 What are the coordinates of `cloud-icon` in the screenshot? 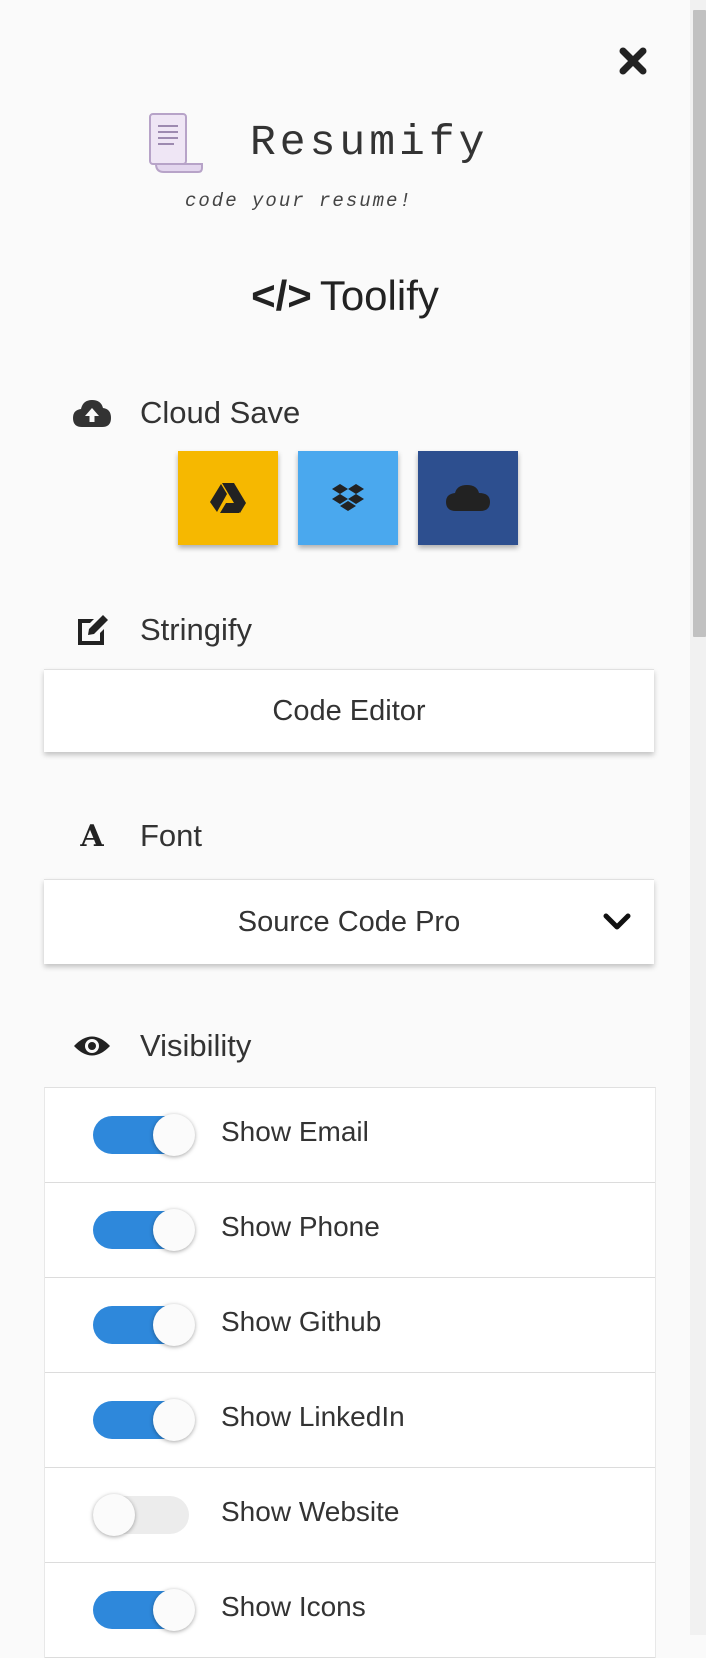 It's located at (468, 498).